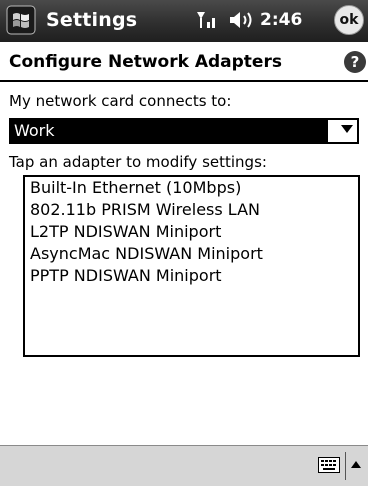 The width and height of the screenshot is (368, 486). What do you see at coordinates (91, 20) in the screenshot?
I see `app-title: Settings` at bounding box center [91, 20].